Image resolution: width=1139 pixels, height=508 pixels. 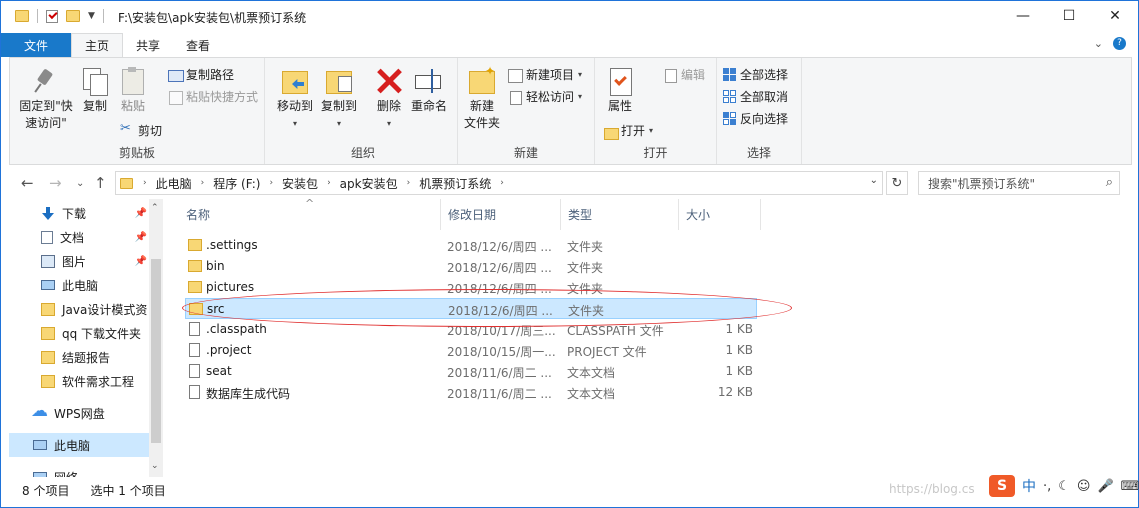 I want to click on emoji-icon: ☺, so click(x=1084, y=486).